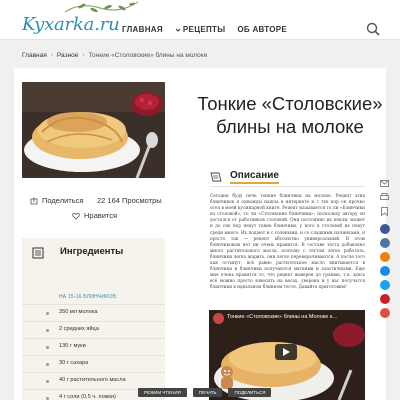 The width and height of the screenshot is (400, 400). I want to click on nav-recipes: РЕЦЕПТЫ, so click(200, 29).